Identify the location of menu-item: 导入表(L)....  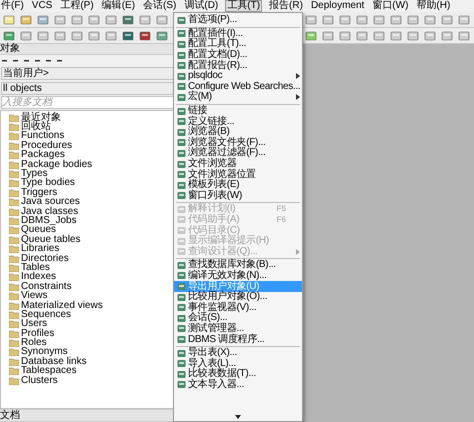
(238, 363).